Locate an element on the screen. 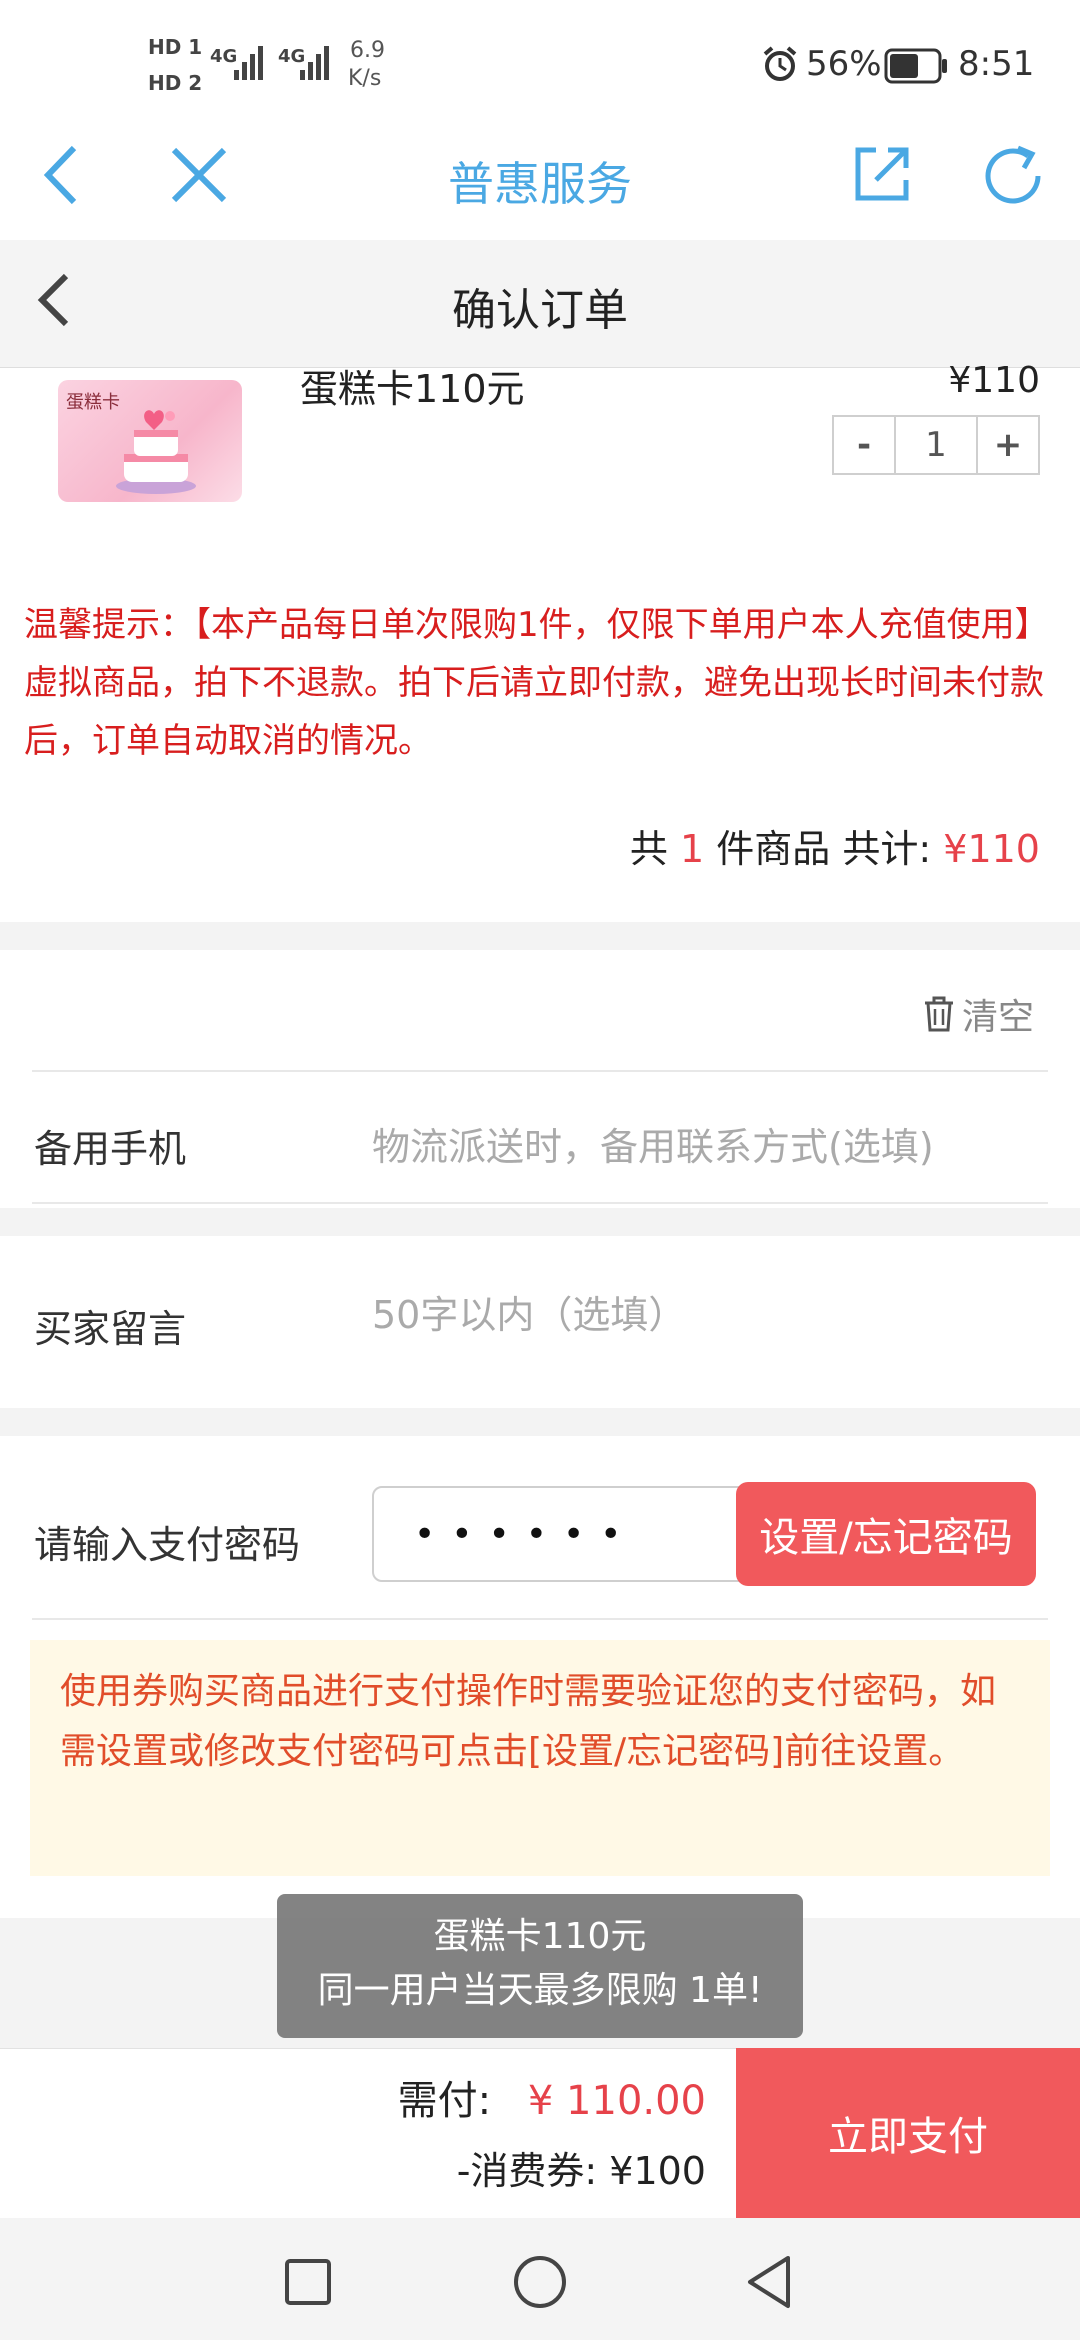 This screenshot has width=1080, height=2340. system-nav-bar is located at coordinates (540, 2279).